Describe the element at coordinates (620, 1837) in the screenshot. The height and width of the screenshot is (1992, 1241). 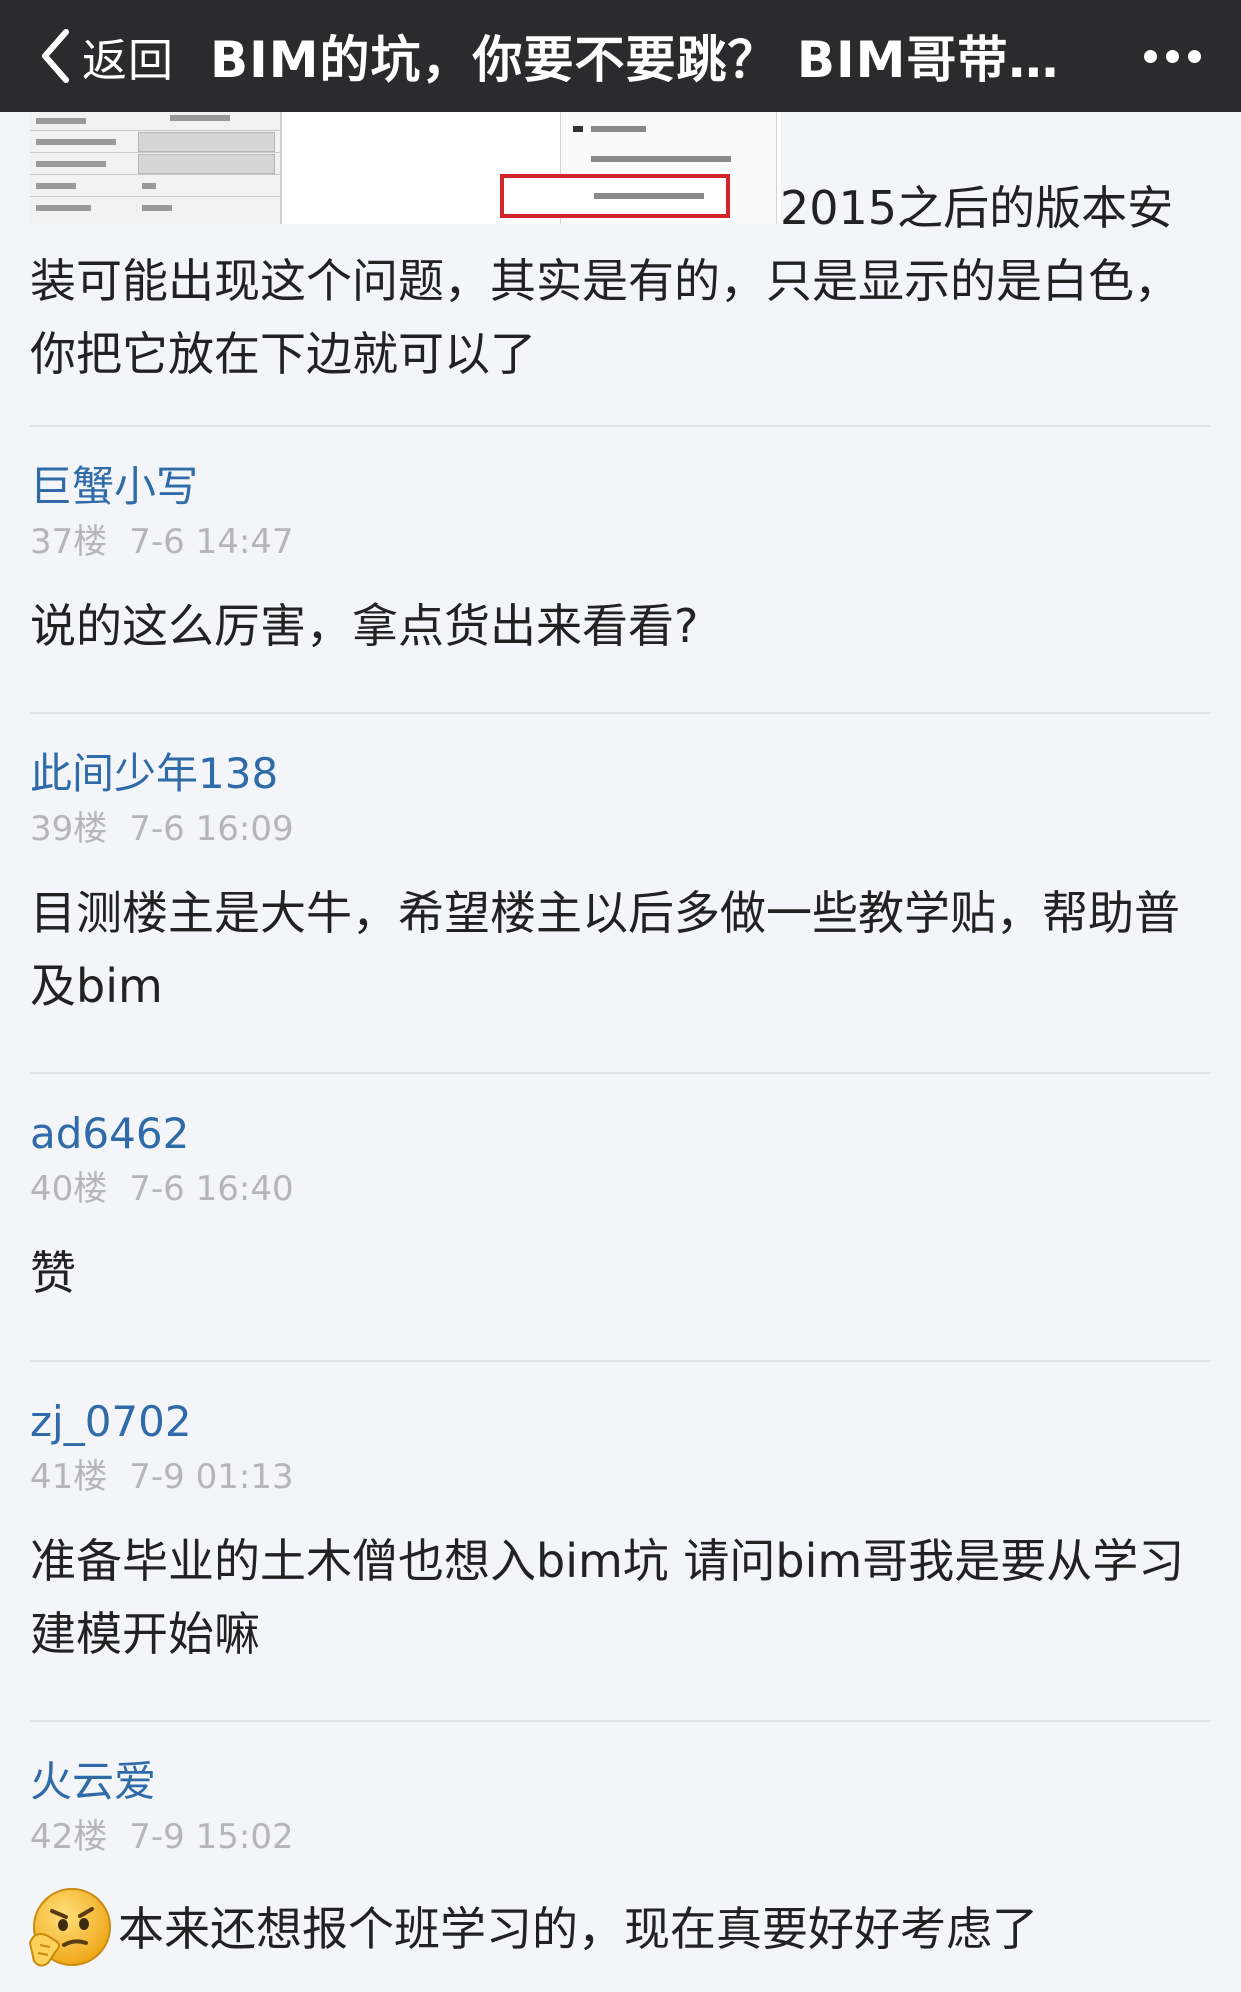
I see `reply-meta: 42楼 7-9 15:02` at that location.